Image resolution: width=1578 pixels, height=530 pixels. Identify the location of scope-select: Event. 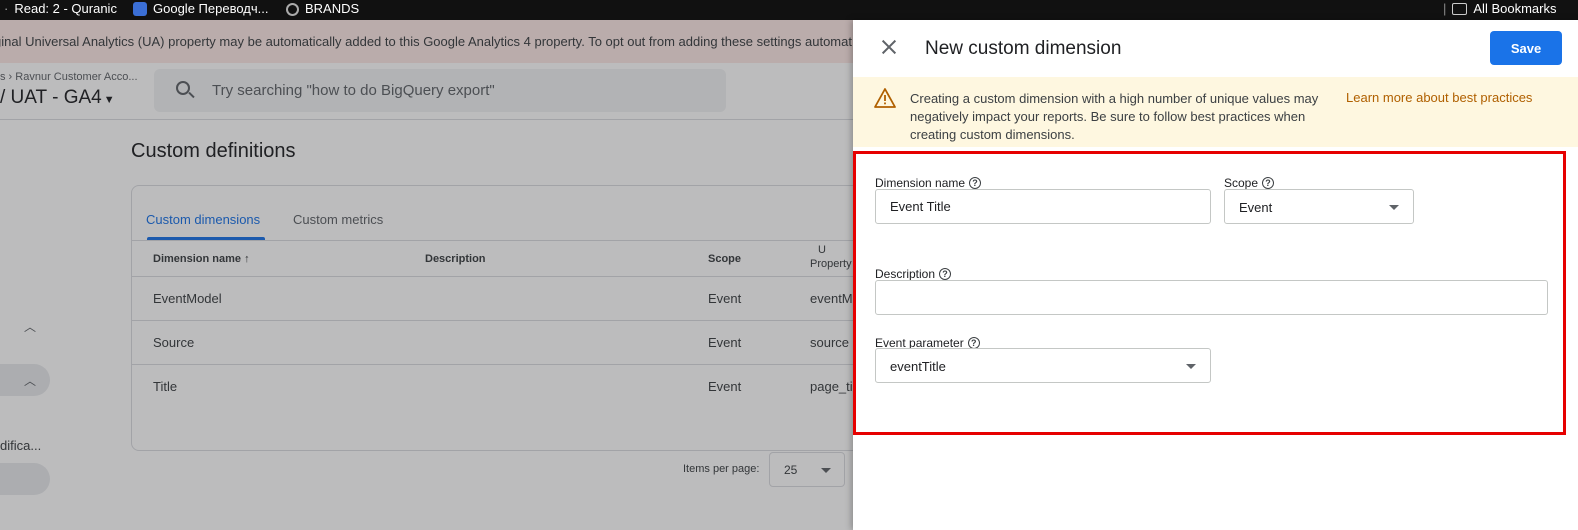
(1319, 206).